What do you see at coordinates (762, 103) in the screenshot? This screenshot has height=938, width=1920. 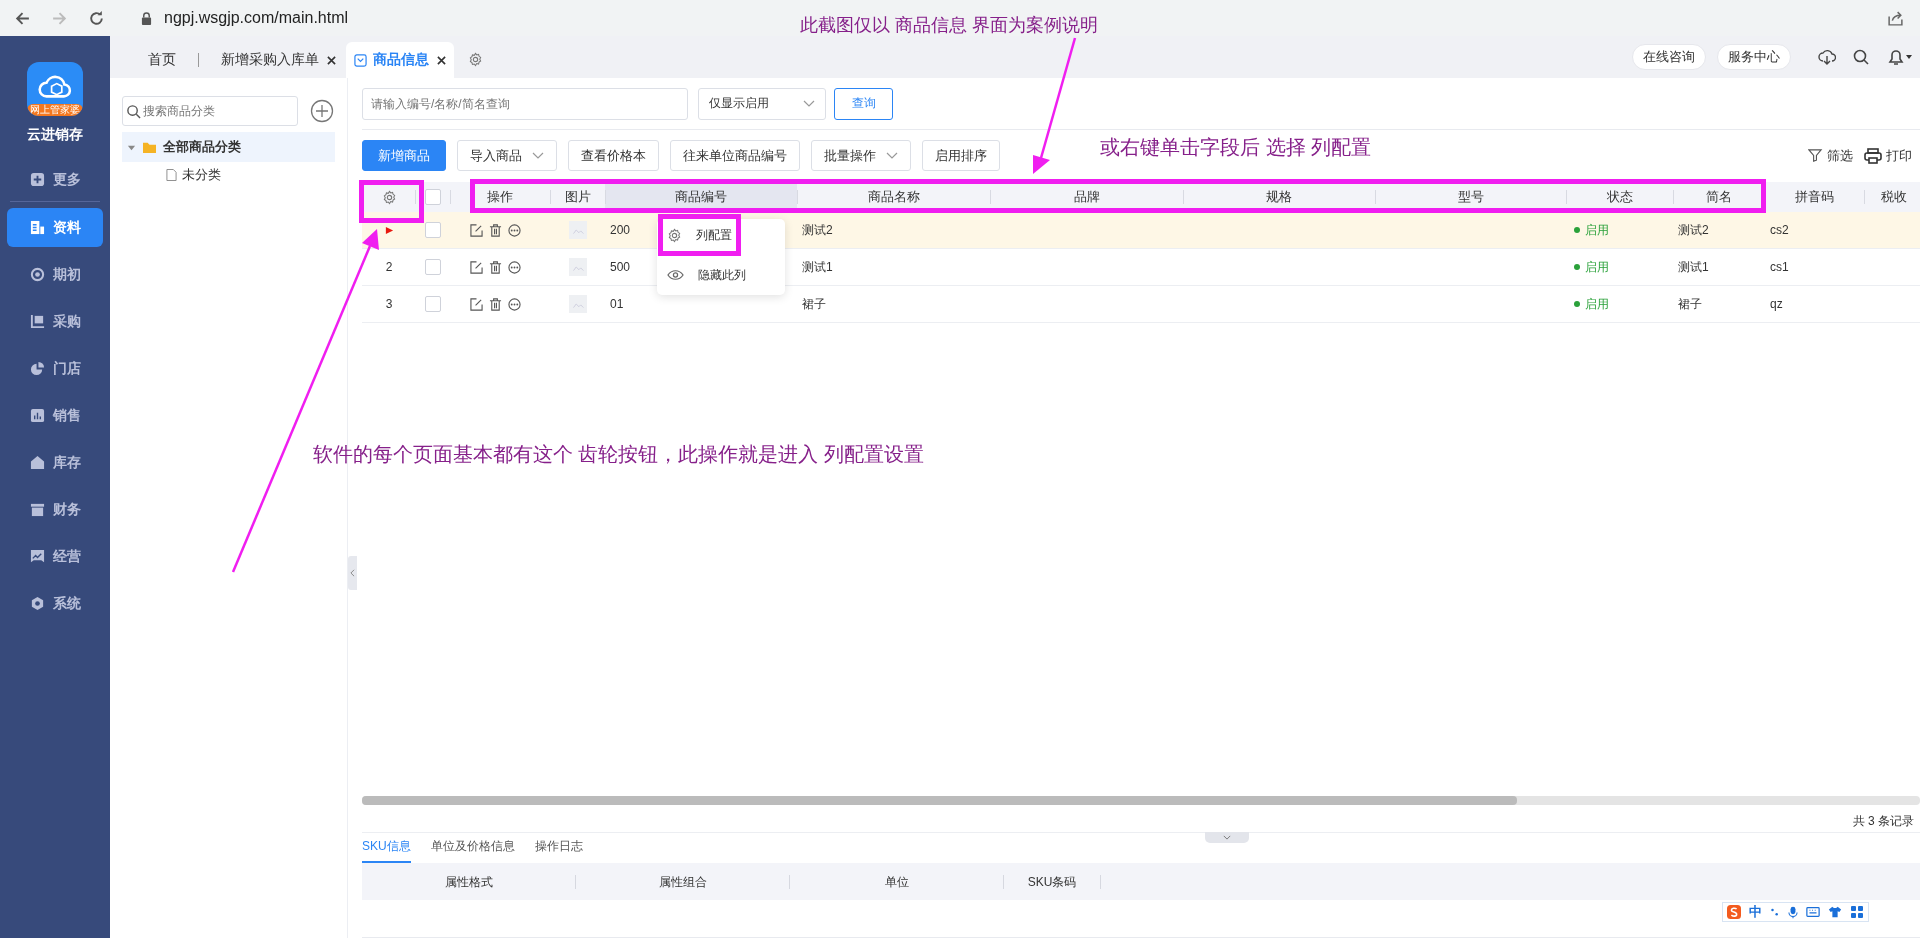 I see `status-select: 仅显示启用` at bounding box center [762, 103].